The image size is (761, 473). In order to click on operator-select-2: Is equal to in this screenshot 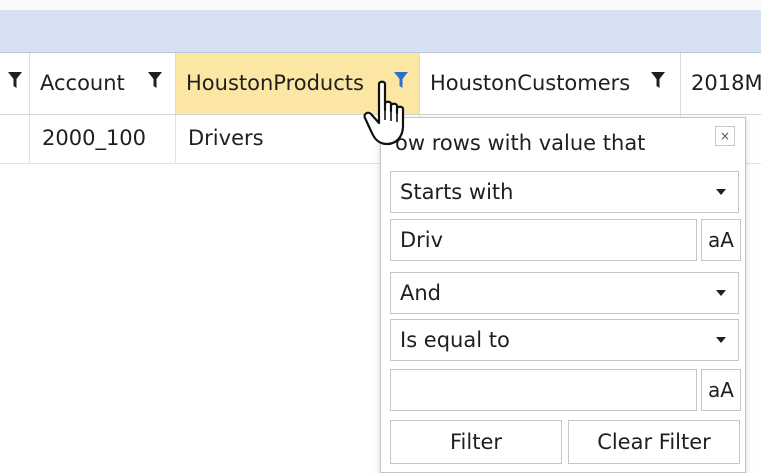, I will do `click(564, 340)`.